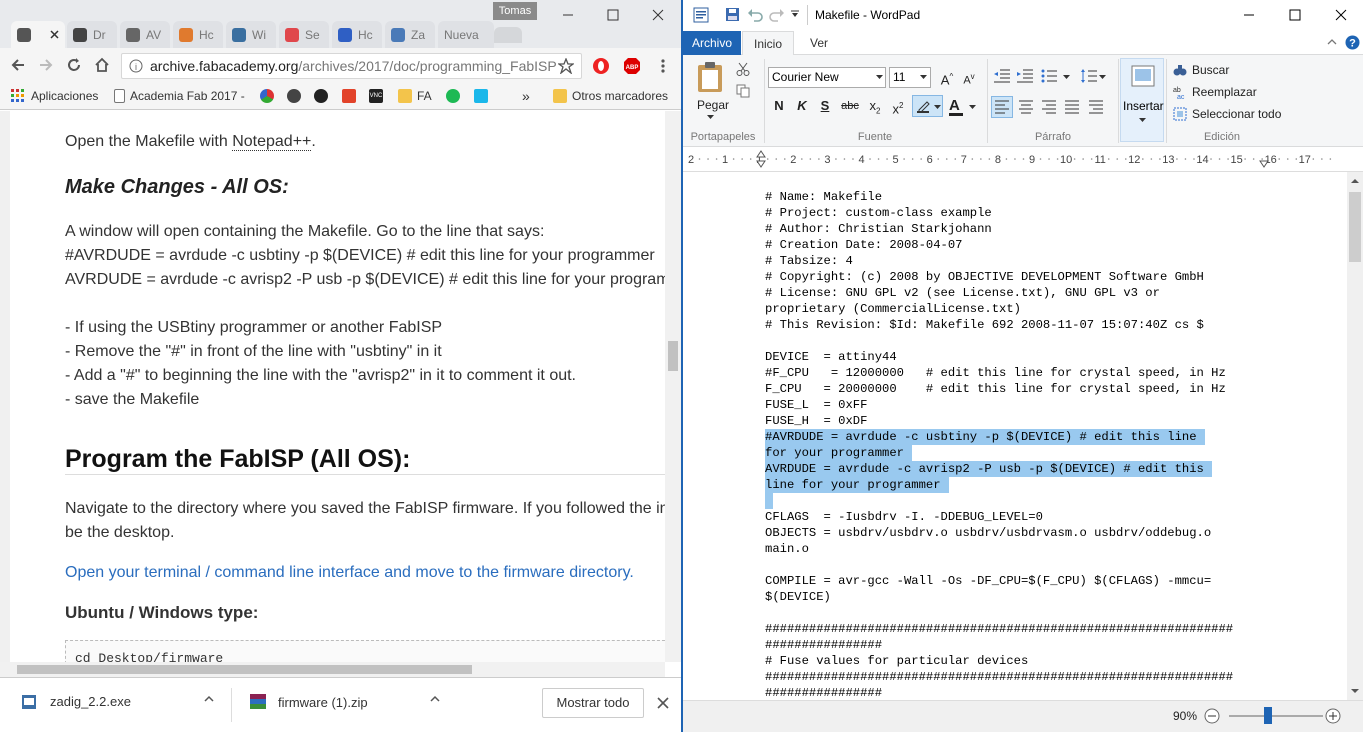 This screenshot has width=1363, height=732. Describe the element at coordinates (755, 14) in the screenshot. I see `undo-icon` at that location.